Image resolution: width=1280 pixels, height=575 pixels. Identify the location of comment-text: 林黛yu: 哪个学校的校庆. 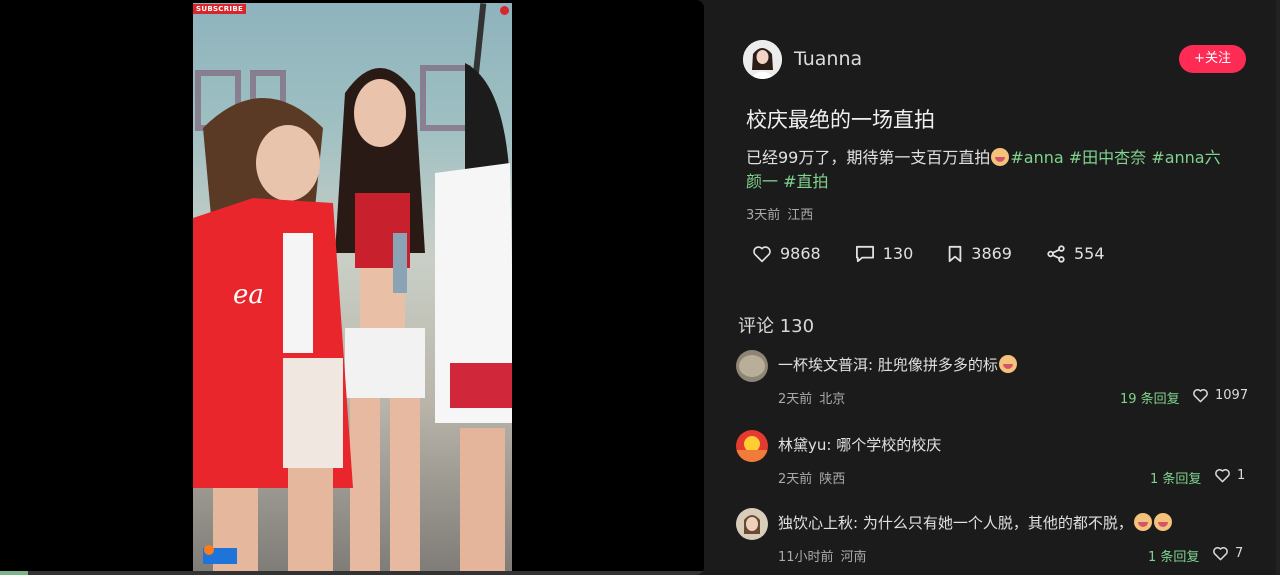
(860, 445).